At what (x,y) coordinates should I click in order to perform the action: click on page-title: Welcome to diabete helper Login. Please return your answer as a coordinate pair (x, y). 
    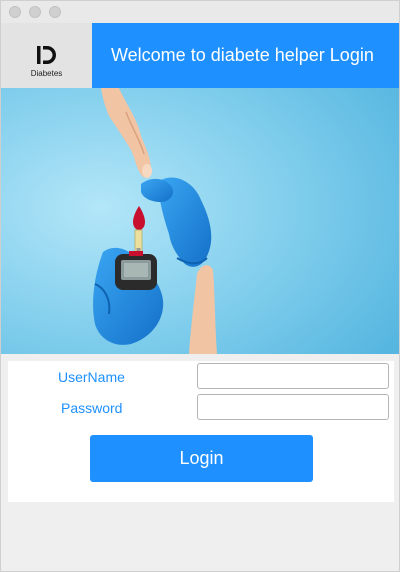
    Looking at the image, I should click on (245, 55).